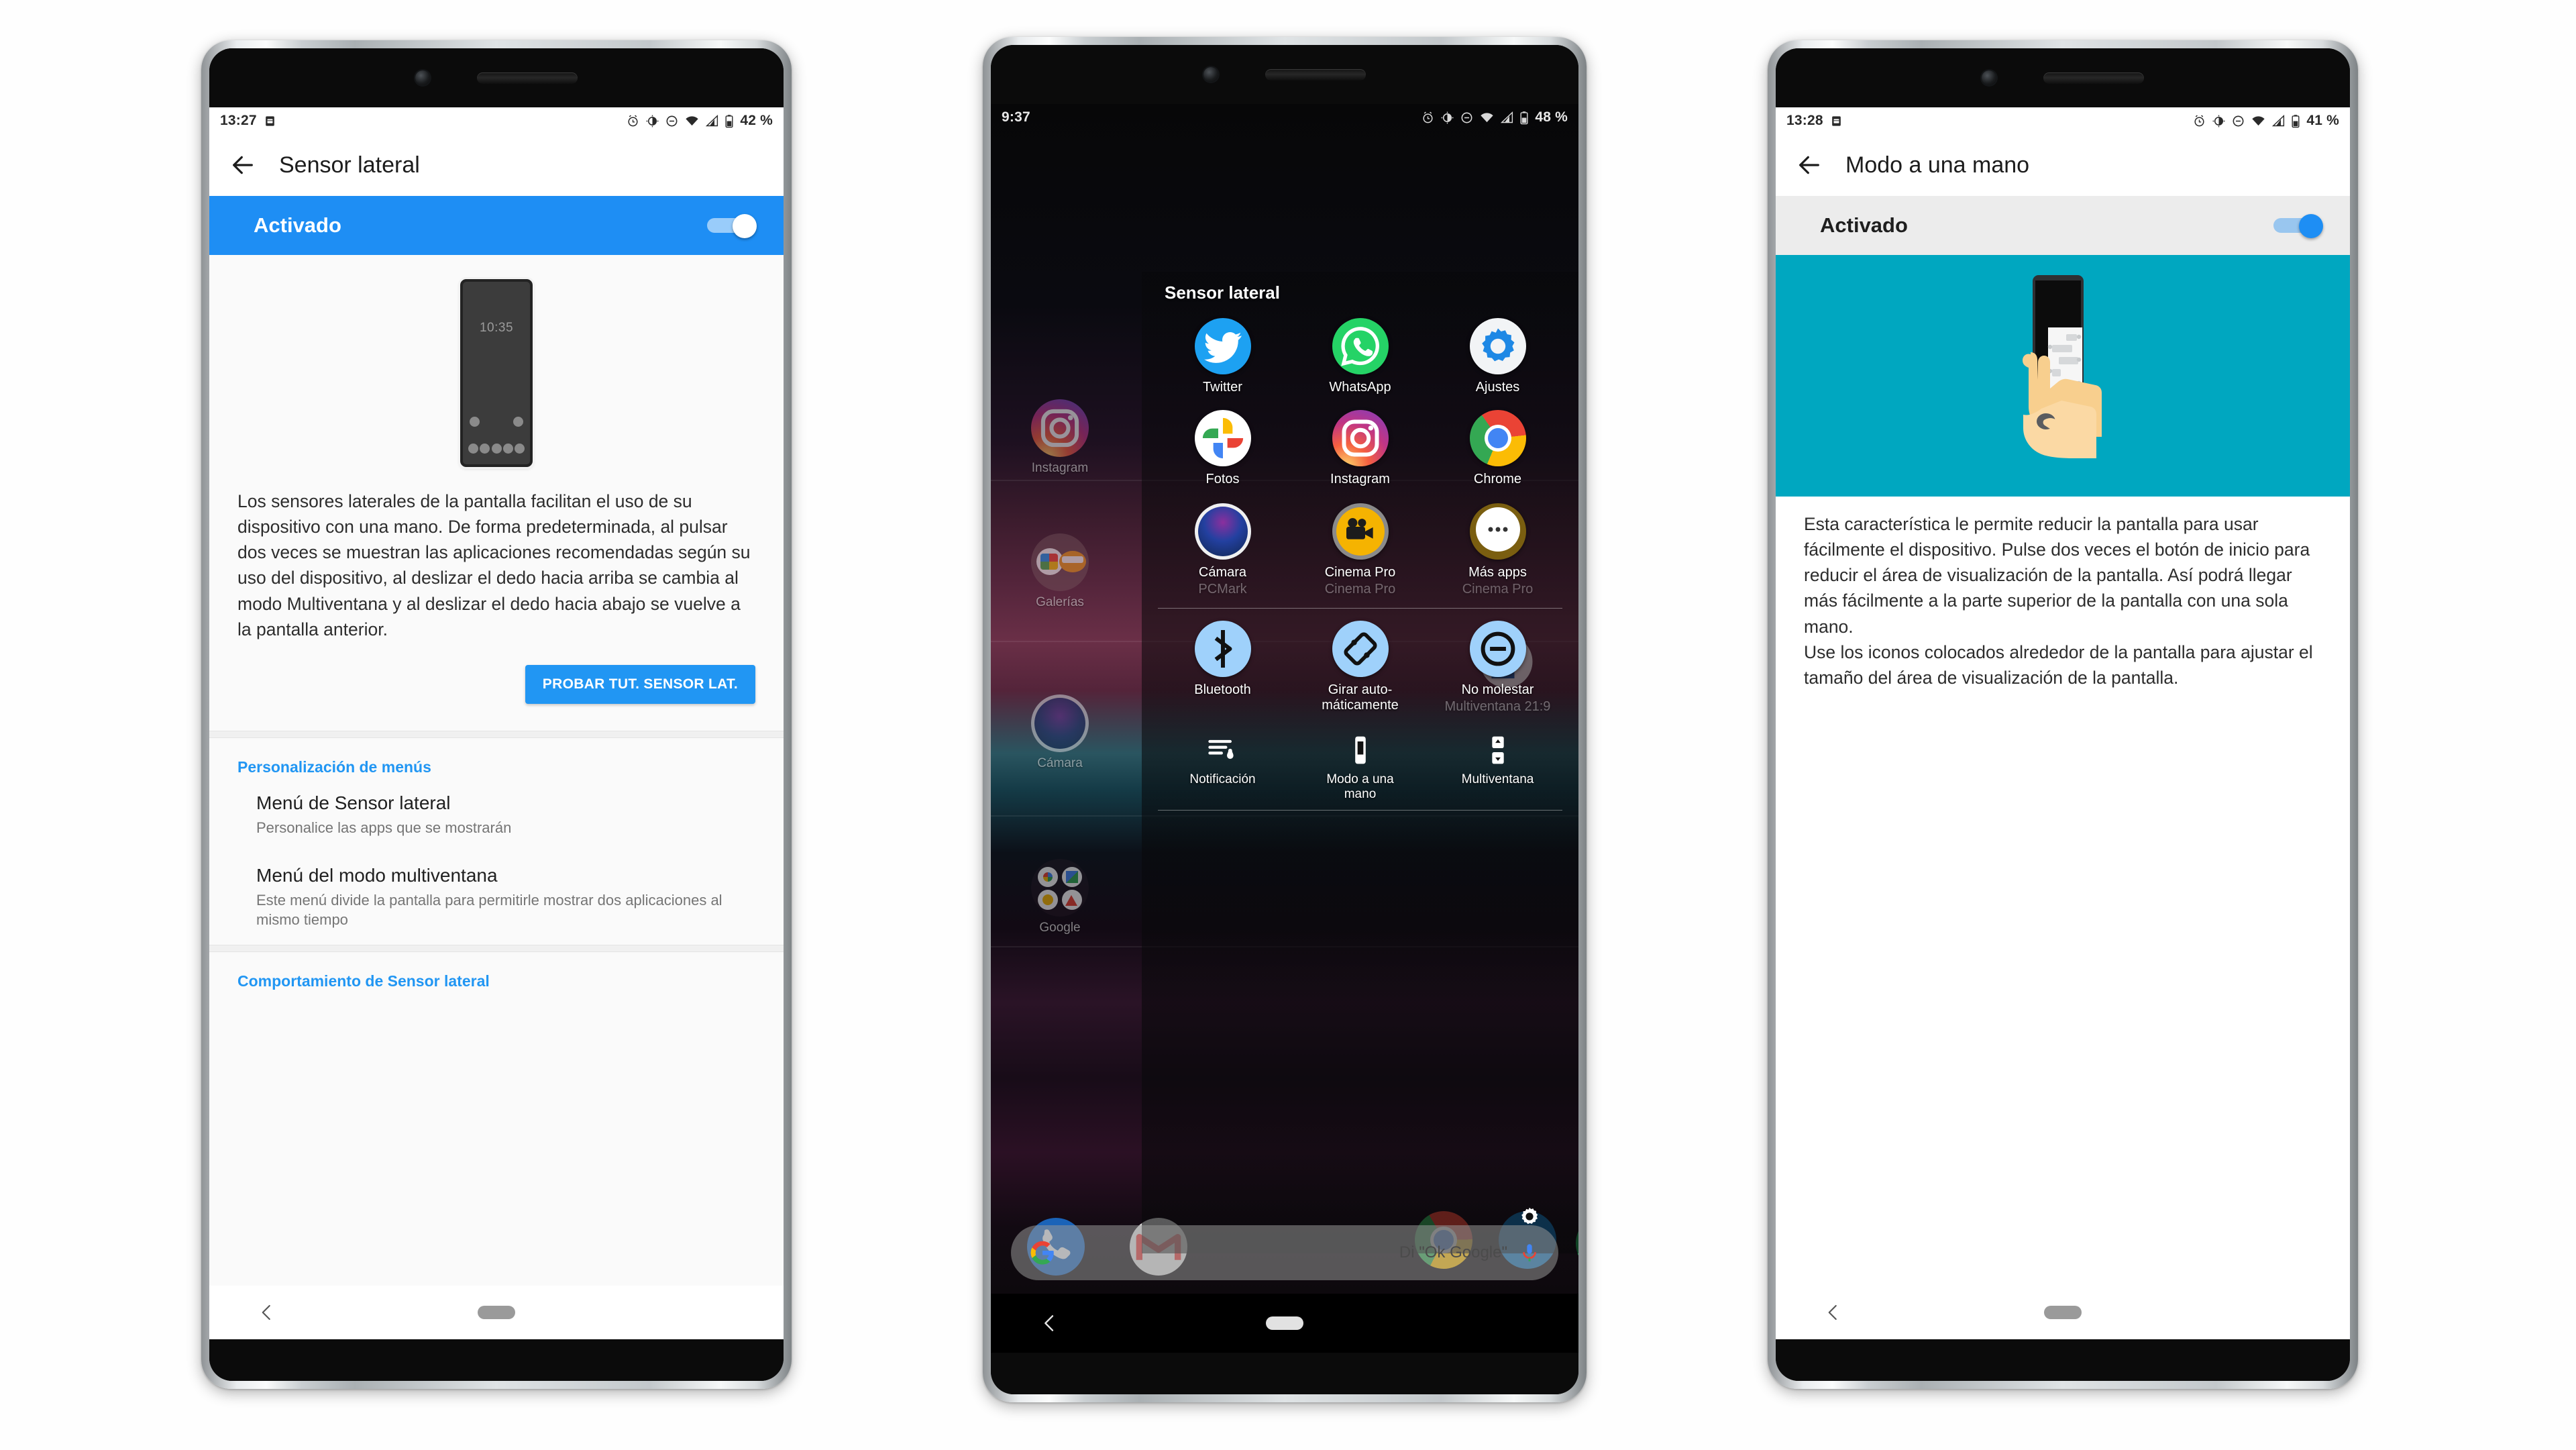 The width and height of the screenshot is (2576, 1450). I want to click on action-notificacion: Notificación, so click(1222, 767).